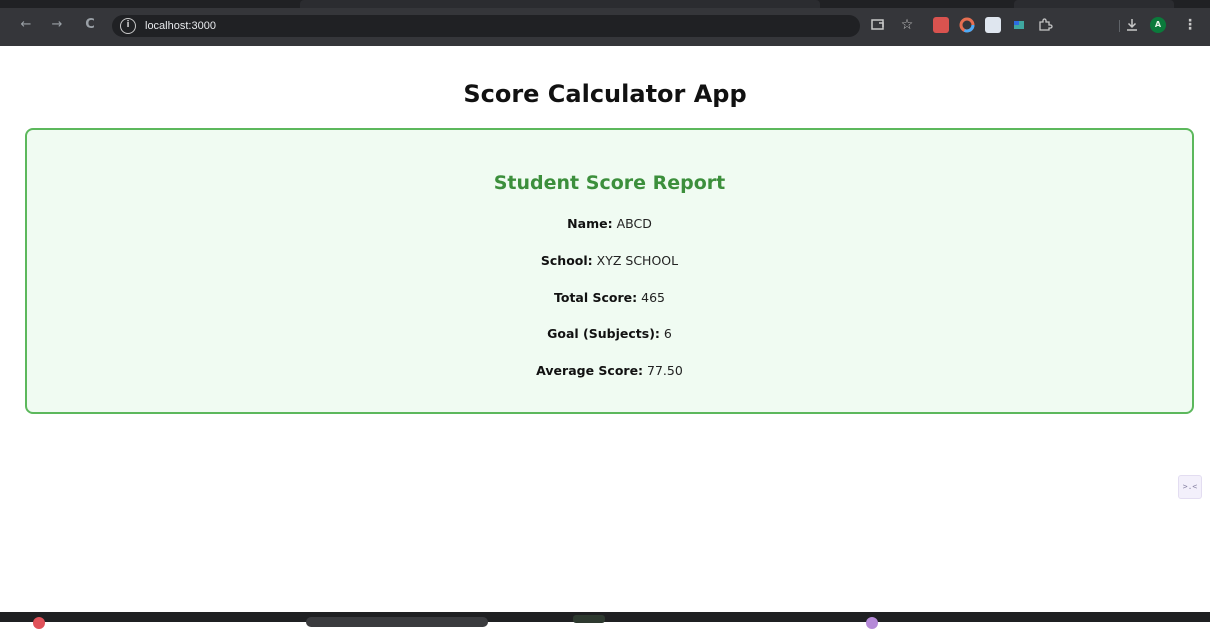 This screenshot has width=1210, height=629. I want to click on row-label: Average Score:, so click(590, 370).